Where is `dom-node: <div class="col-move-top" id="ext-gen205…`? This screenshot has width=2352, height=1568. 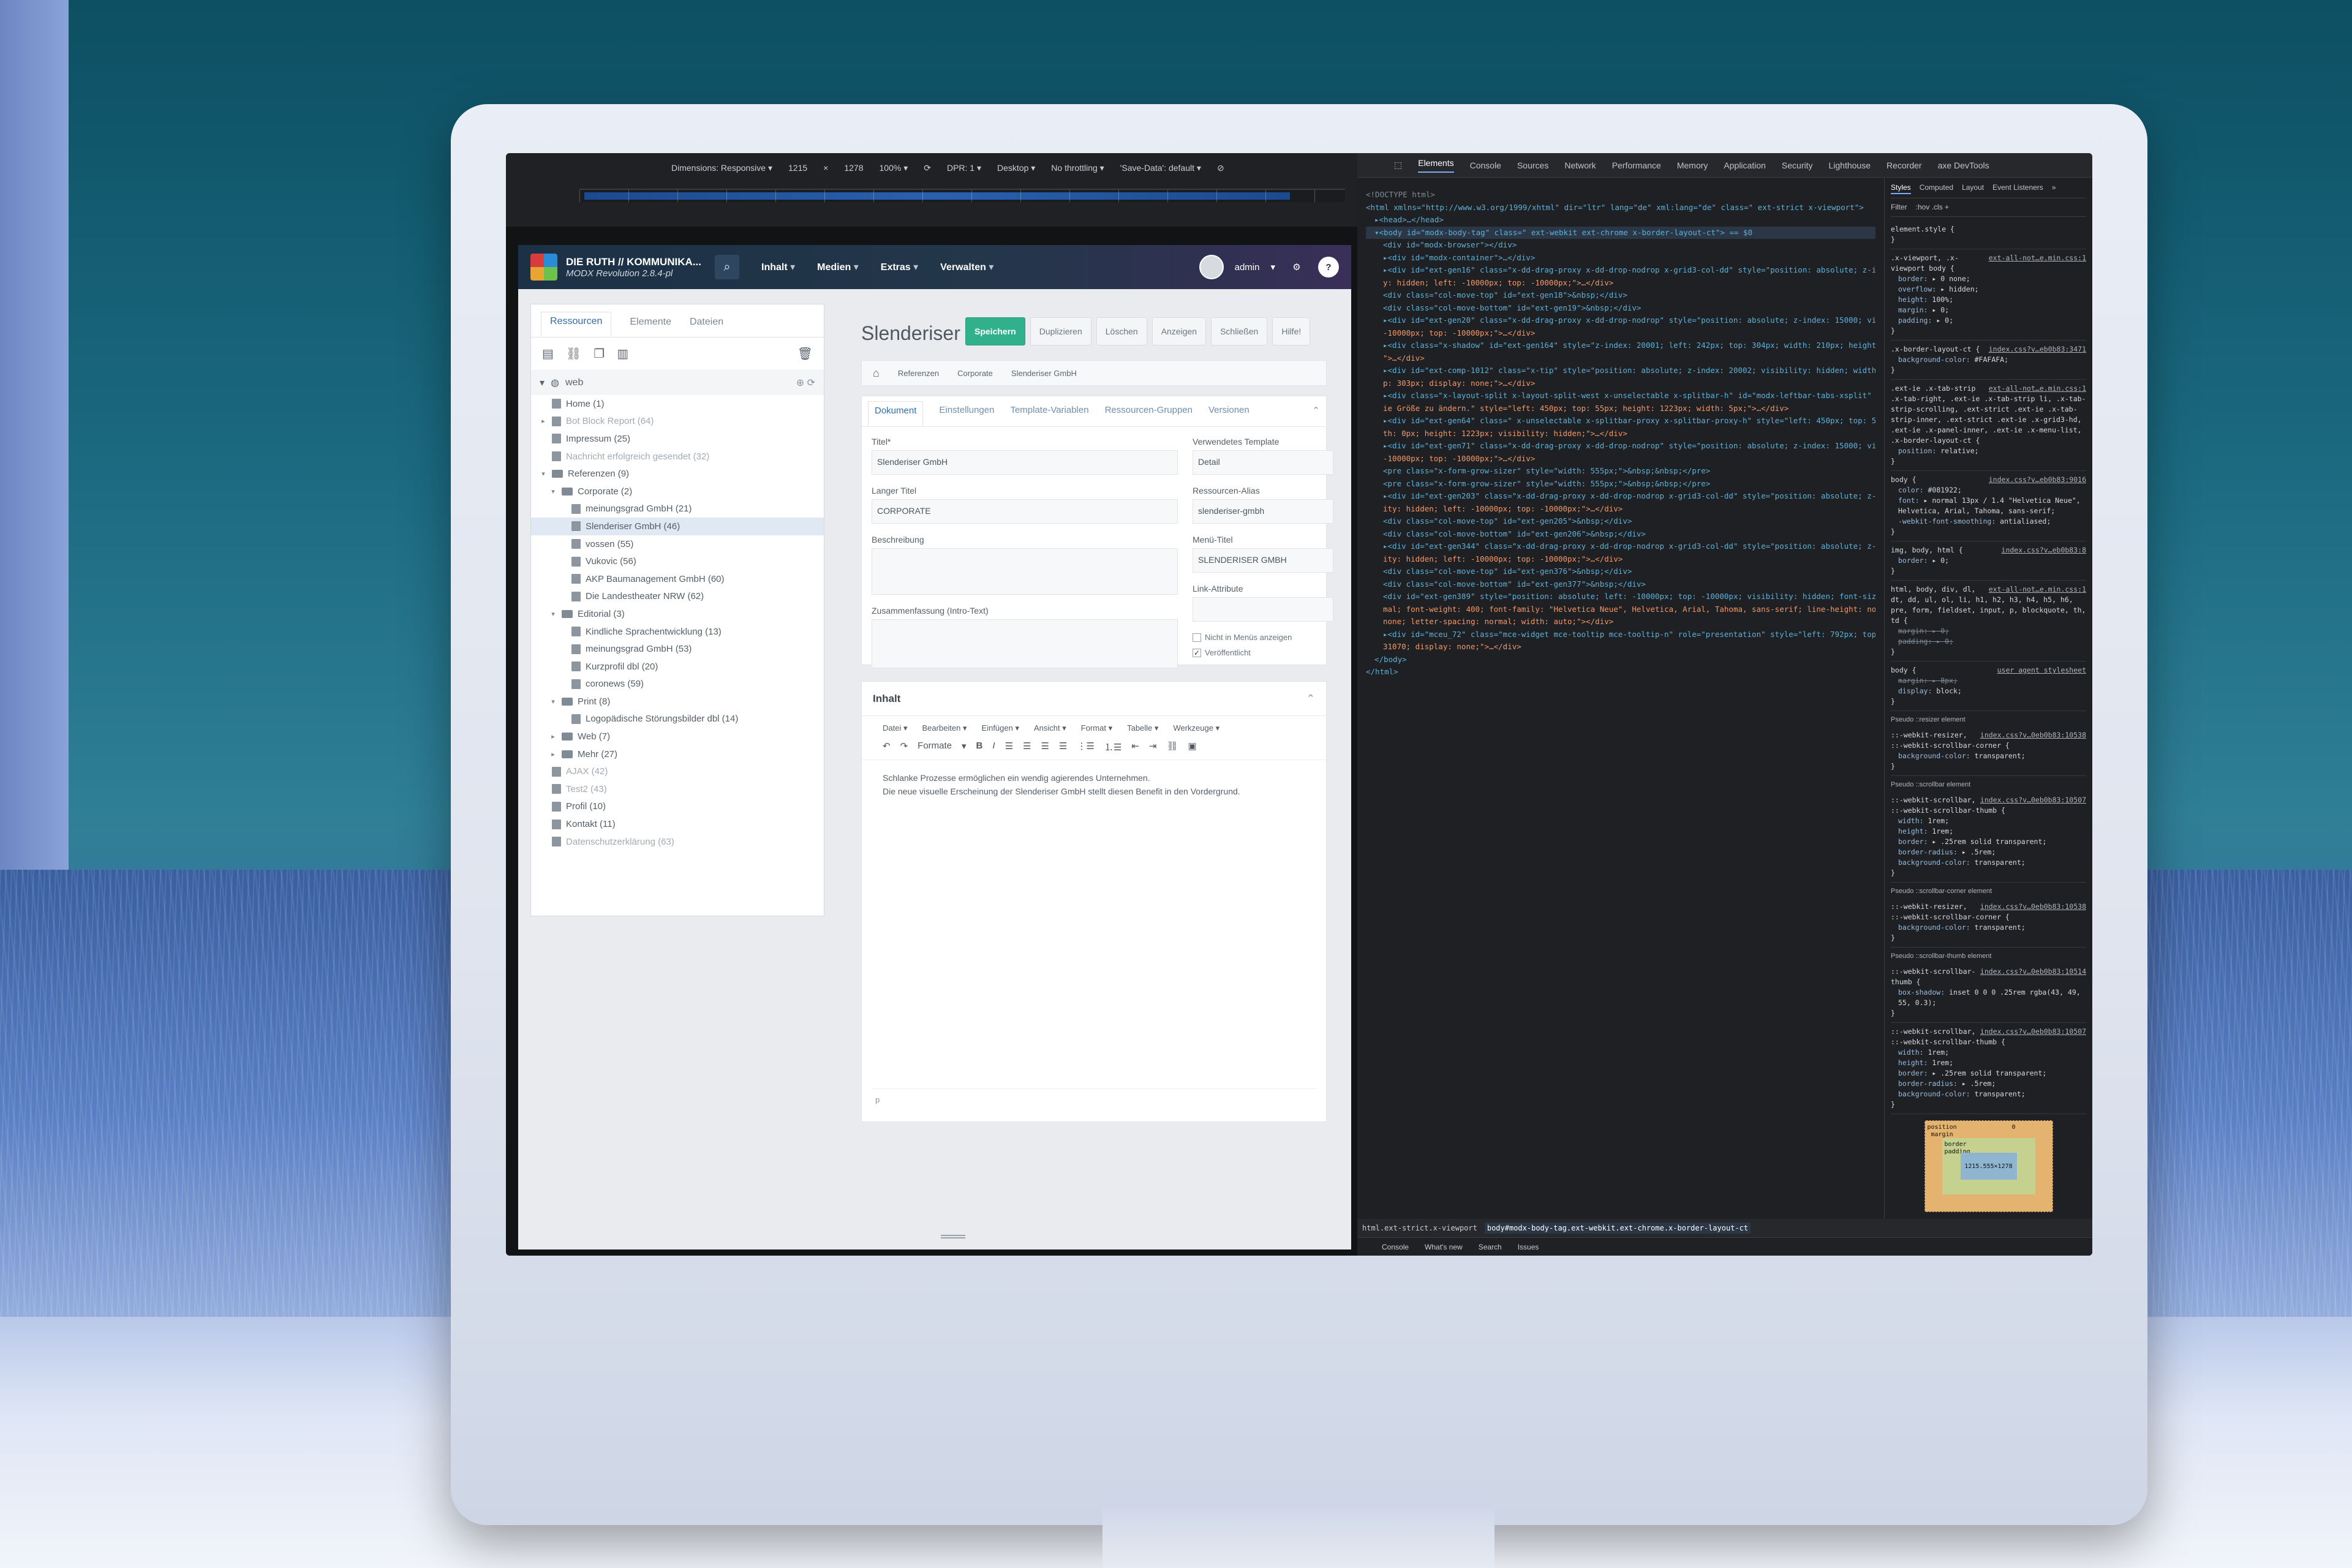 dom-node: <div class="col-move-top" id="ext-gen205… is located at coordinates (1621, 521).